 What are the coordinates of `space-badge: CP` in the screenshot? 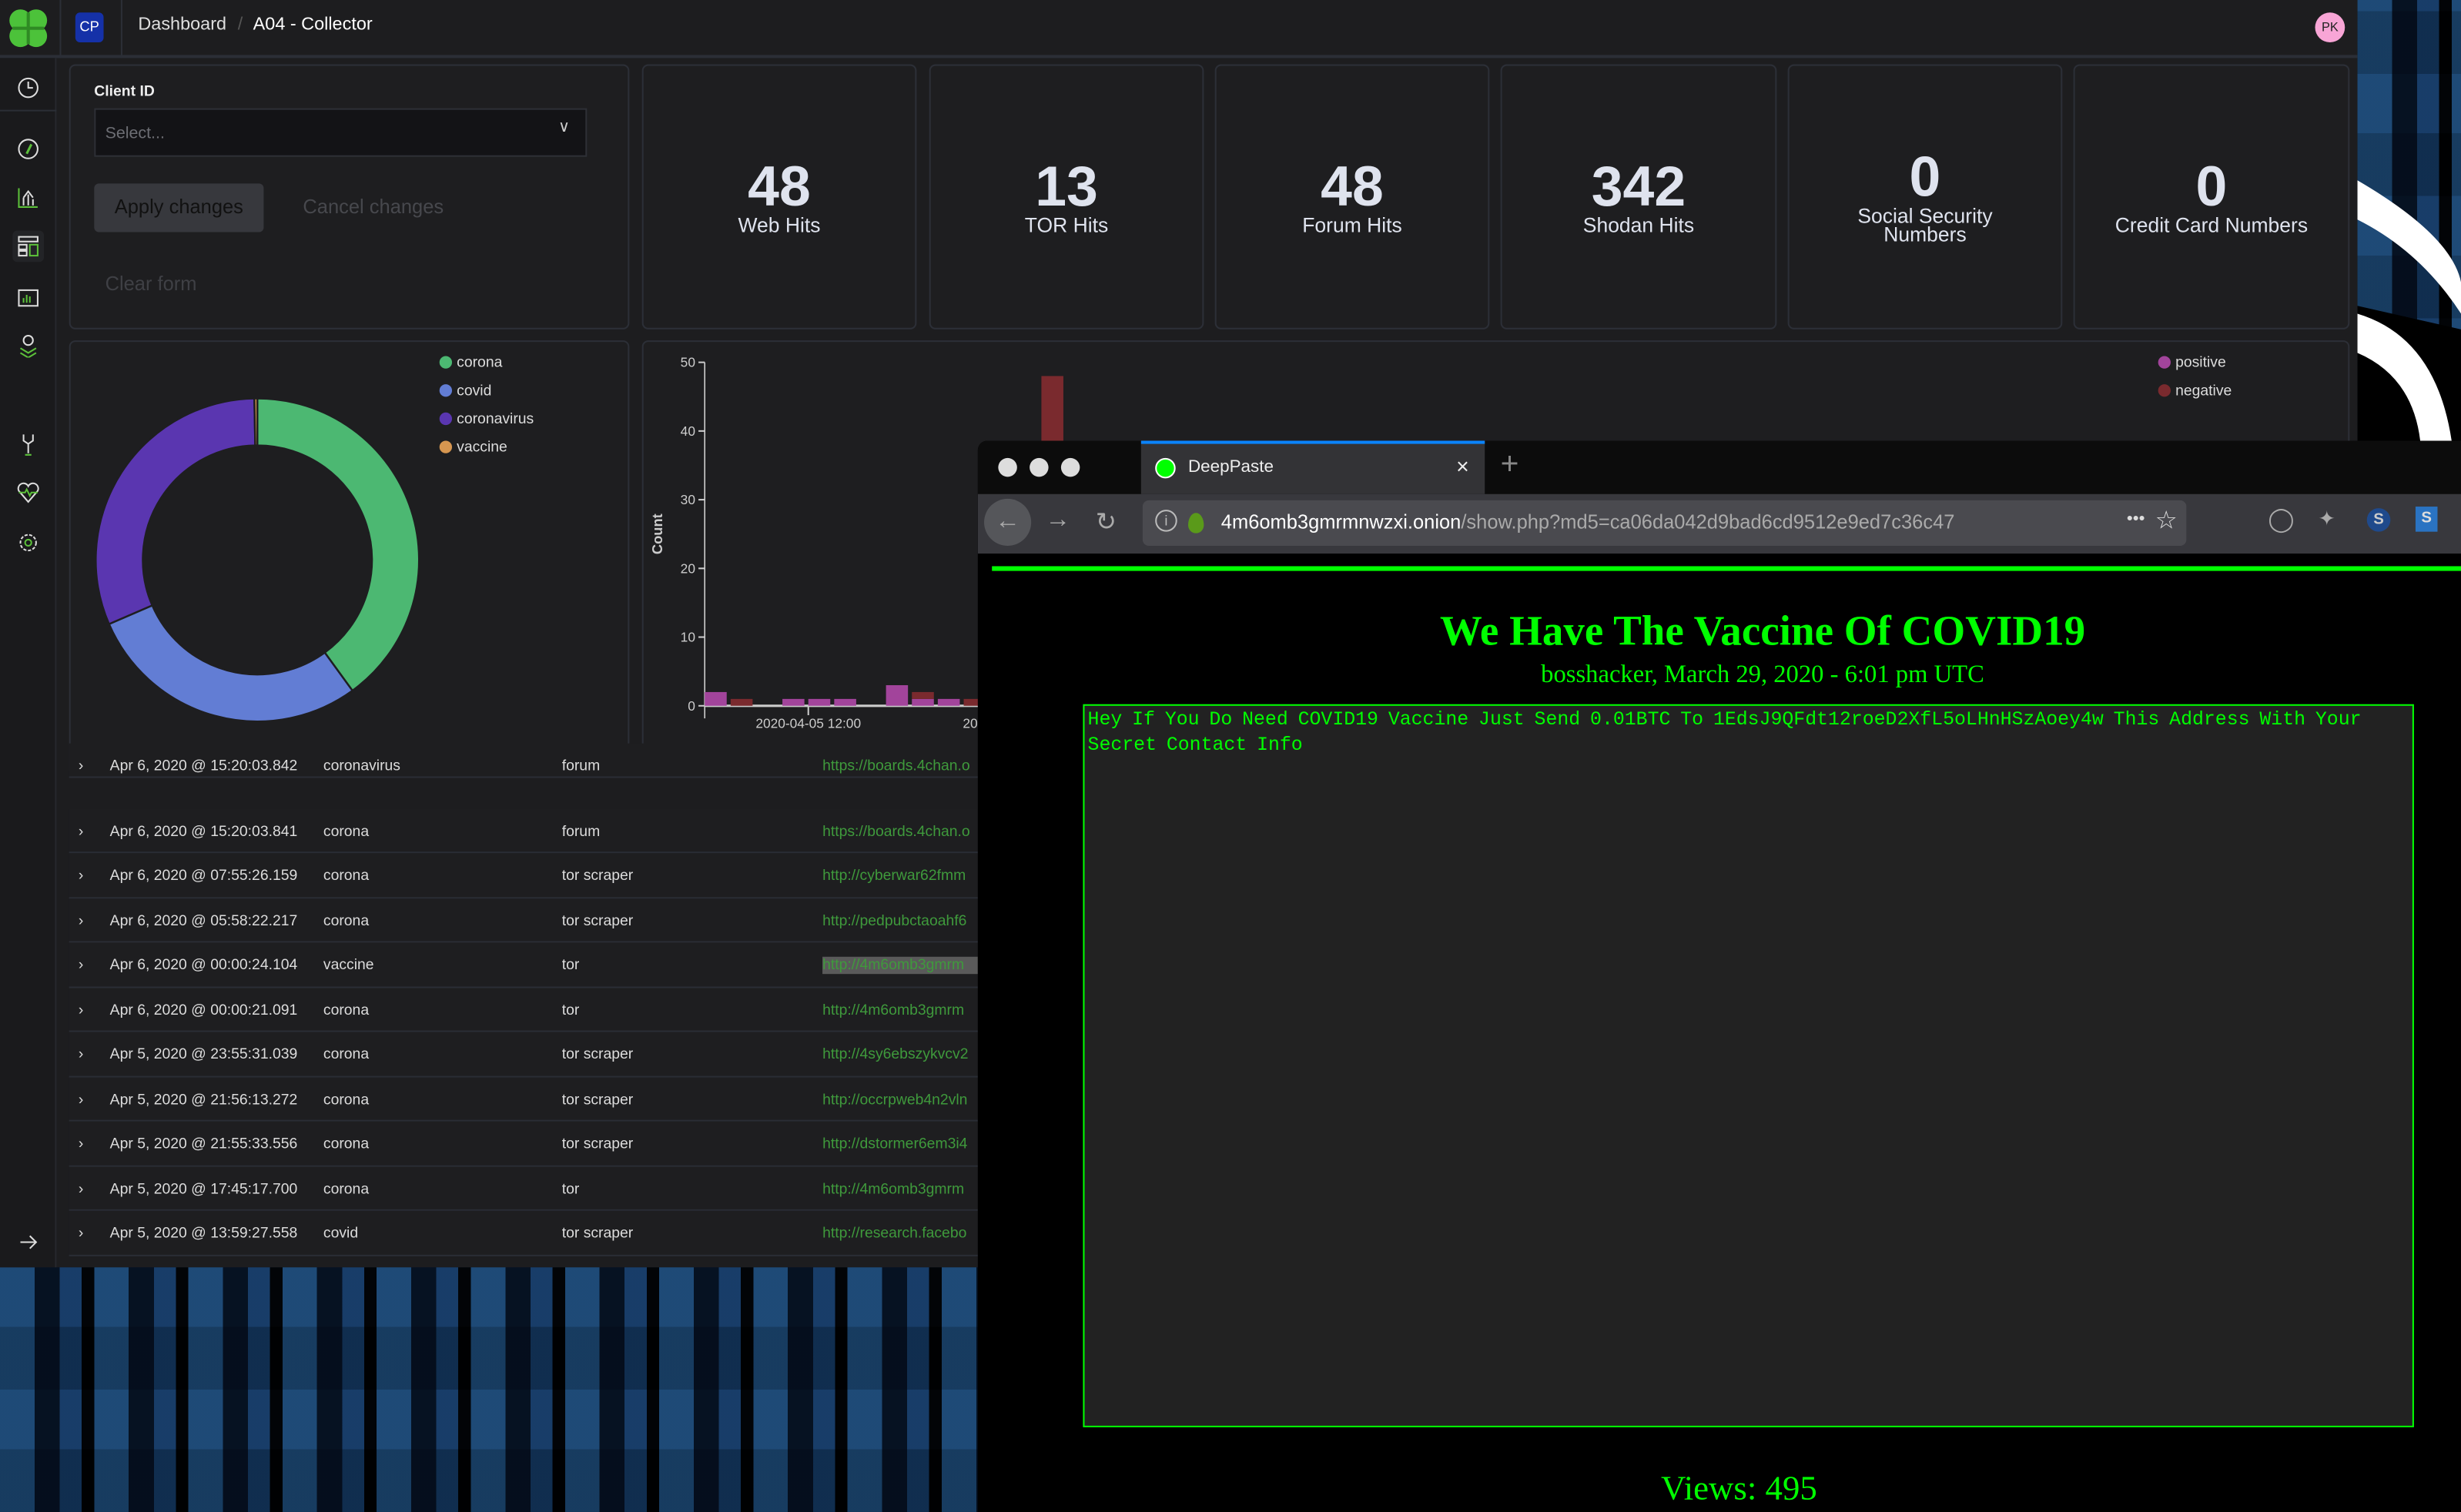 It's located at (89, 27).